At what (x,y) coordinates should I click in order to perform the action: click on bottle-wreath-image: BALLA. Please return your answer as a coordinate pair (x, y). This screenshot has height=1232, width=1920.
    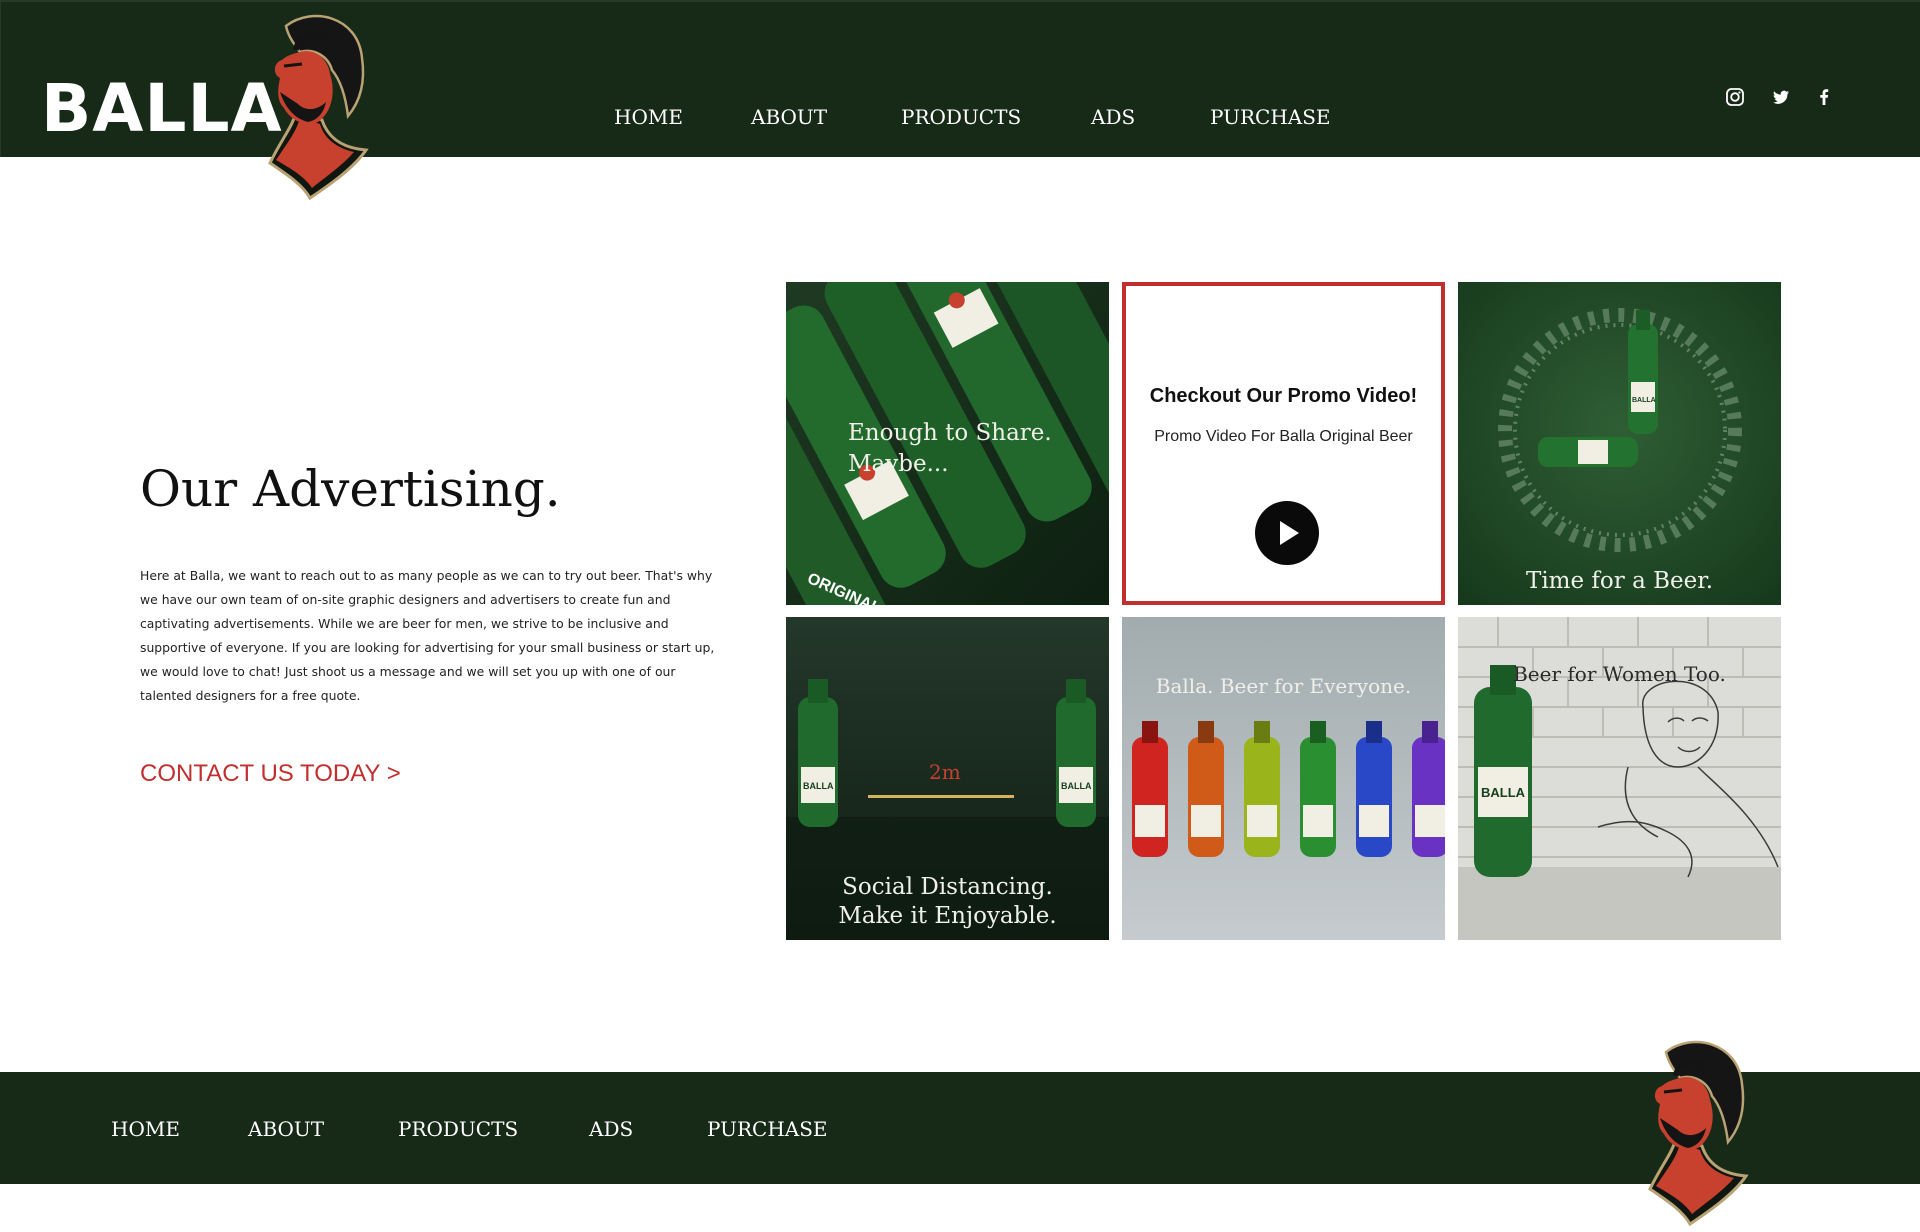
    Looking at the image, I should click on (1619, 443).